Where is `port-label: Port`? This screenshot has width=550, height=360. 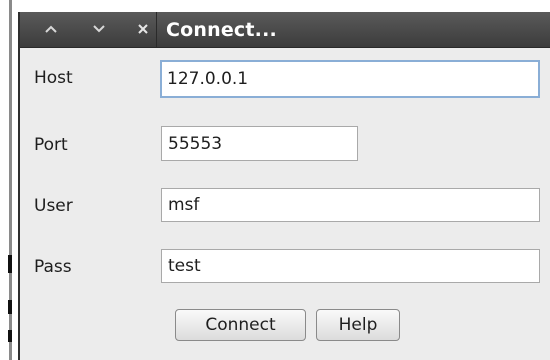 port-label: Port is located at coordinates (51, 145).